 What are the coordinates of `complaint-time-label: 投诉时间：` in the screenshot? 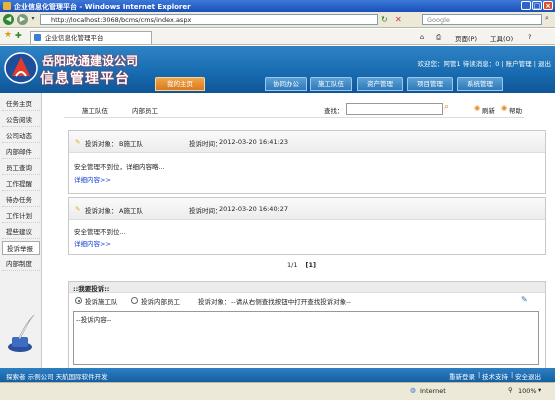 It's located at (205, 211).